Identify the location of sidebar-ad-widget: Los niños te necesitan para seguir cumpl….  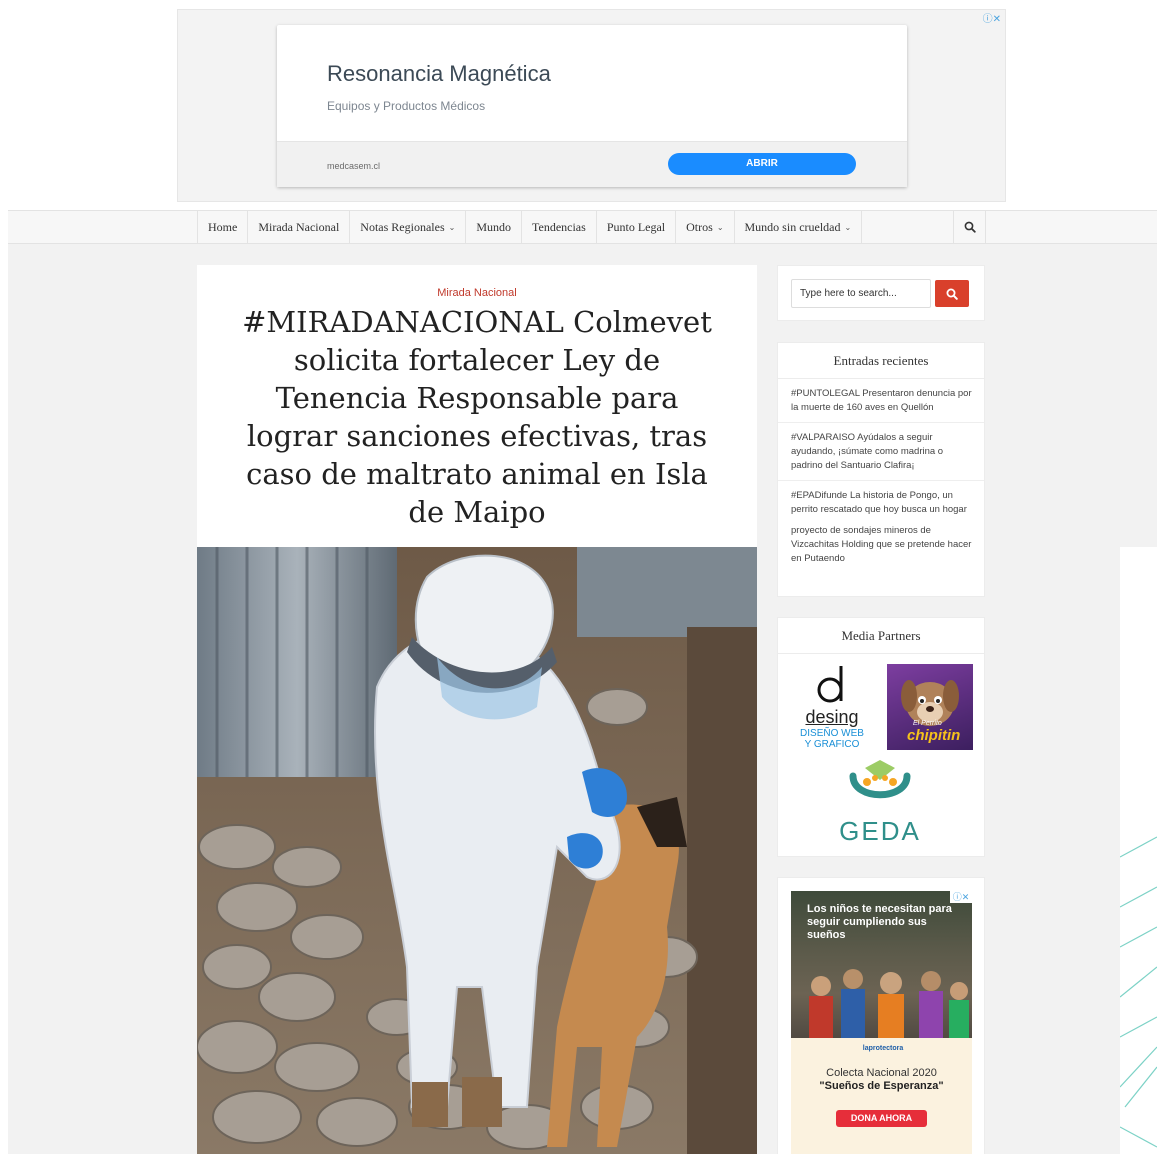
(881, 1015).